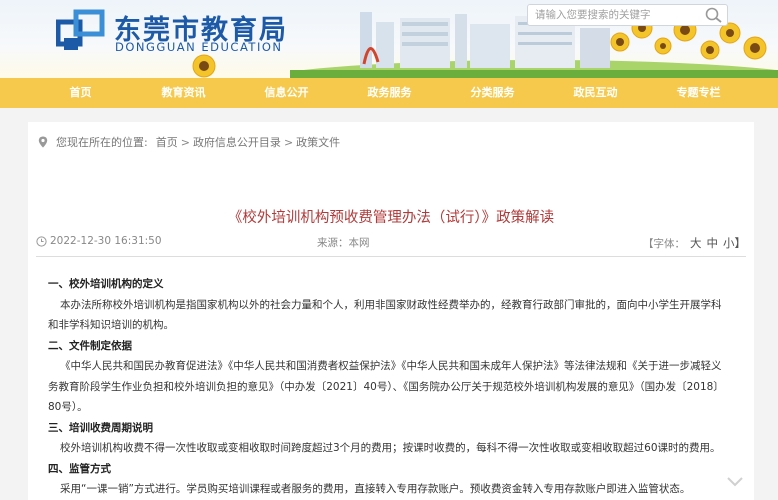 This screenshot has width=778, height=500. I want to click on search-icon, so click(714, 15).